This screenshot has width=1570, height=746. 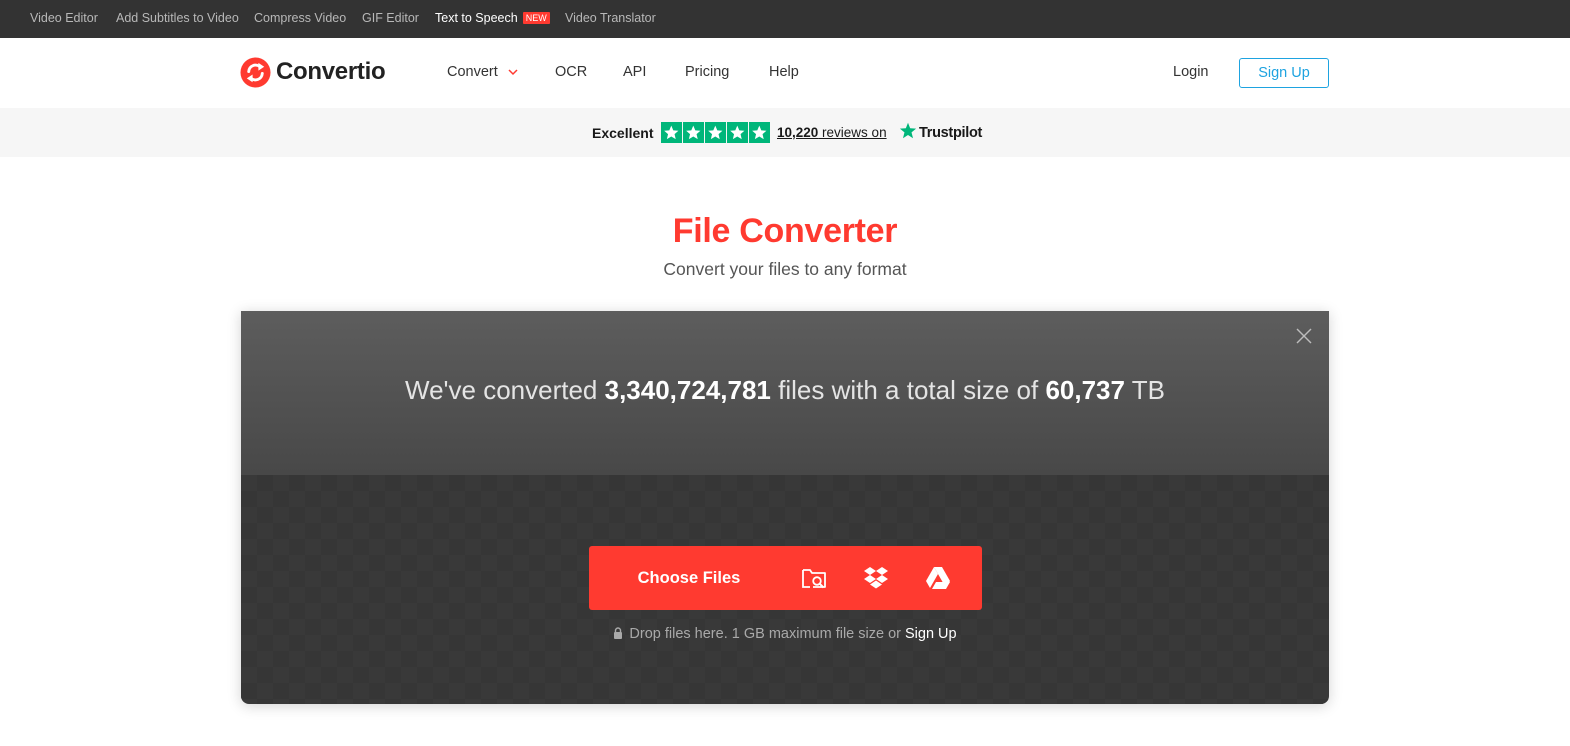 I want to click on signup-button: Sign Up, so click(x=1284, y=73).